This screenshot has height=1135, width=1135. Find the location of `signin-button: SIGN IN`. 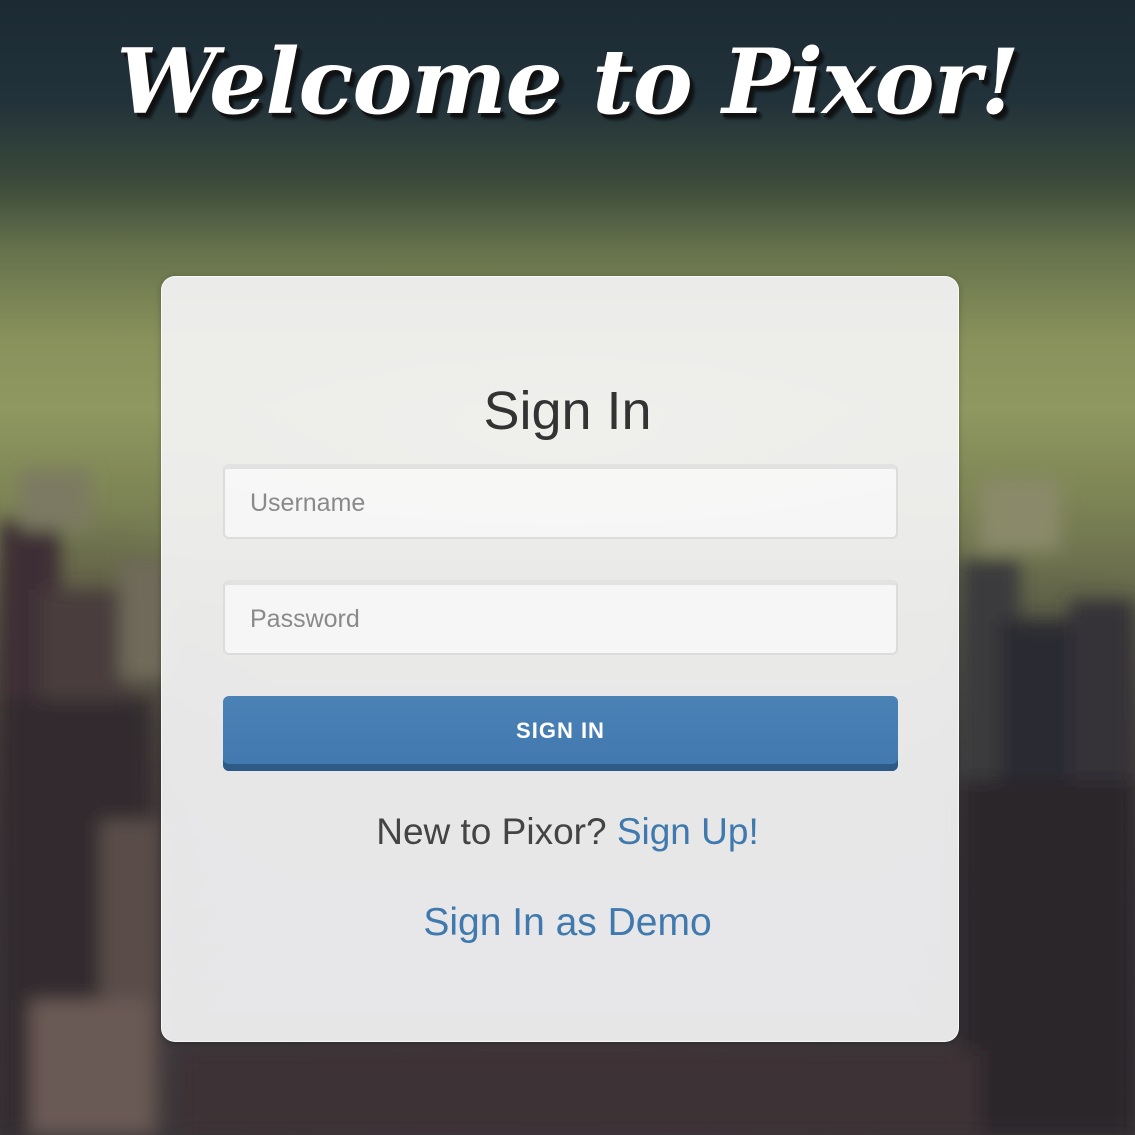

signin-button: SIGN IN is located at coordinates (560, 733).